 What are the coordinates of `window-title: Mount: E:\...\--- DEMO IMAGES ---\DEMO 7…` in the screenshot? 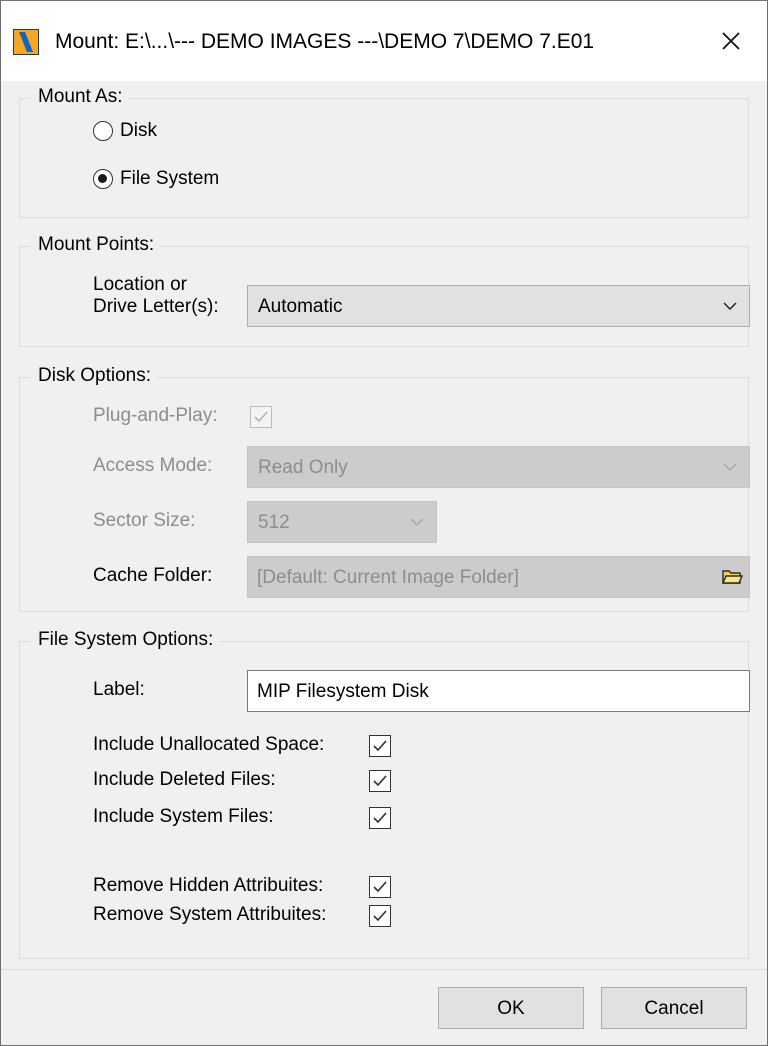 It's located at (325, 41).